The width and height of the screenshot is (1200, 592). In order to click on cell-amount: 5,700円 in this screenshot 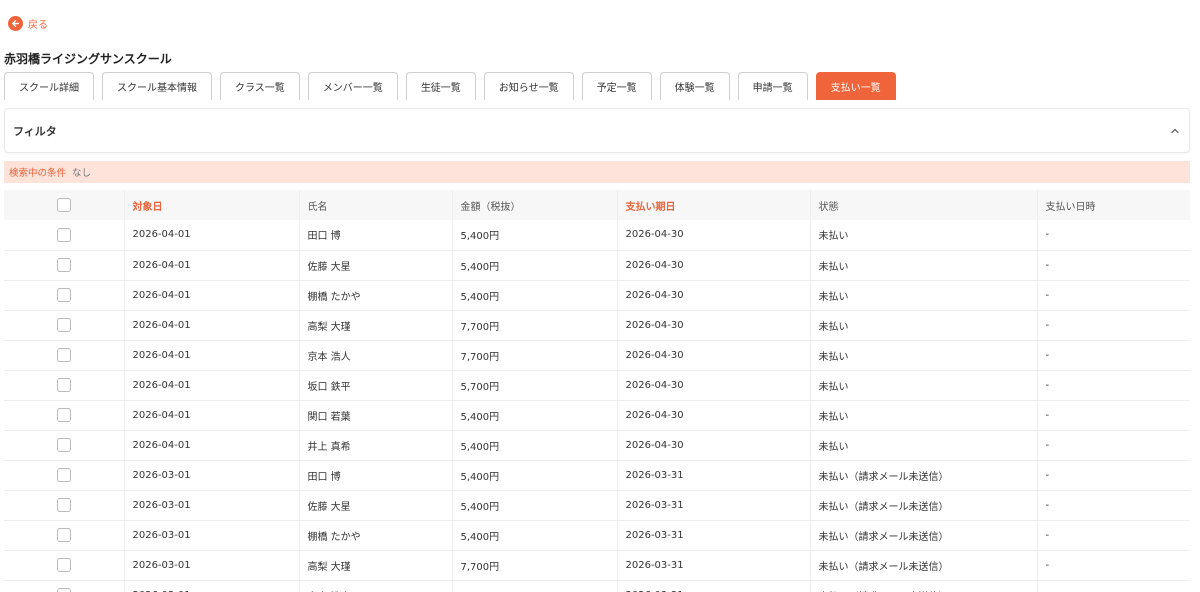, I will do `click(534, 385)`.